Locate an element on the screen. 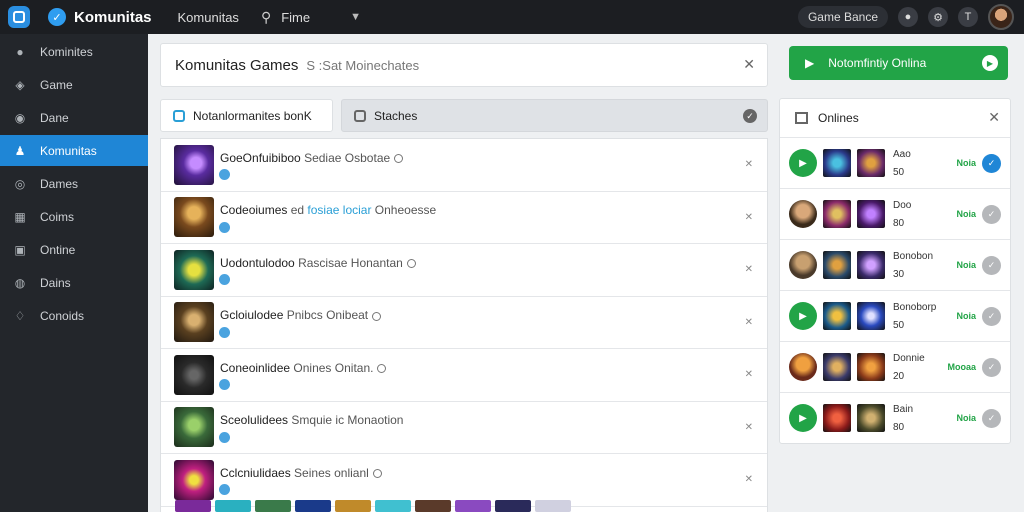  user-avatar is located at coordinates (1001, 17).